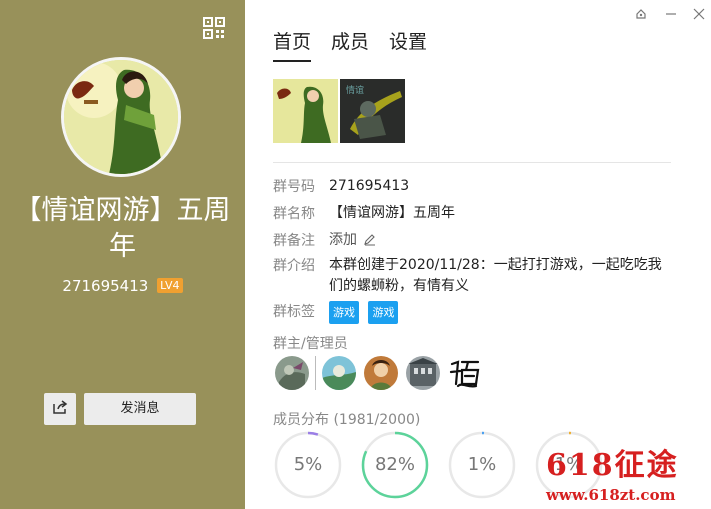 This screenshot has width=711, height=509. Describe the element at coordinates (671, 16) in the screenshot. I see `minimize-icon` at that location.